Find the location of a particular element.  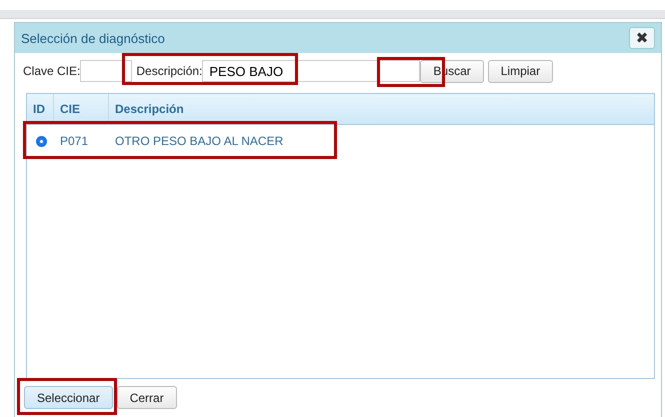

window-title: Selección de diagnóstico is located at coordinates (93, 38).